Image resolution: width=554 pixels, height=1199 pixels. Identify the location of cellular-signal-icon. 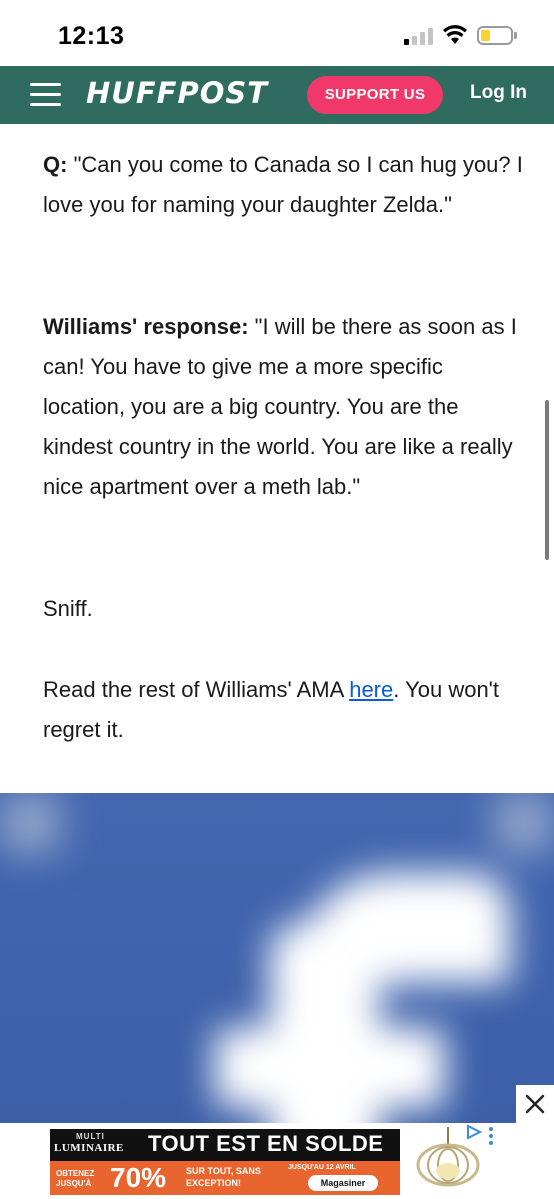
(420, 36).